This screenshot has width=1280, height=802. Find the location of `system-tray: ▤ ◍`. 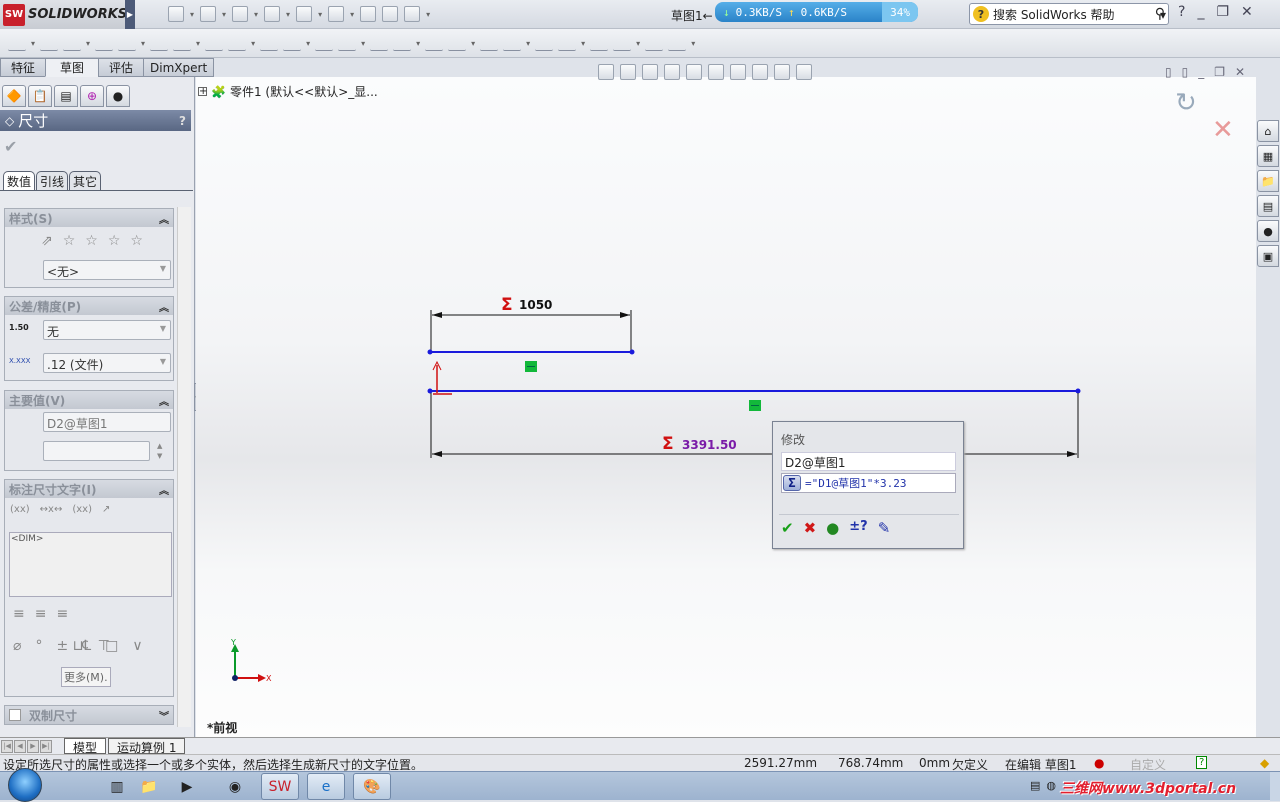

system-tray: ▤ ◍ is located at coordinates (1043, 785).